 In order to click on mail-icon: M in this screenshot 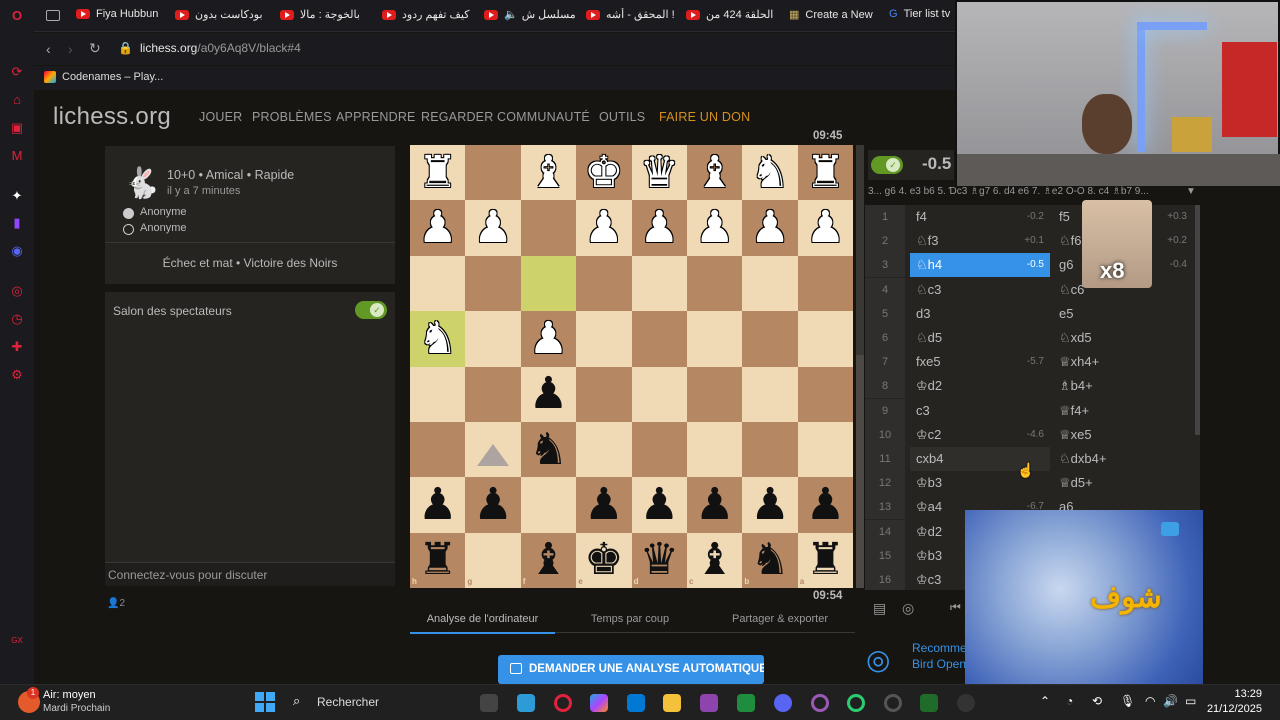, I will do `click(17, 156)`.